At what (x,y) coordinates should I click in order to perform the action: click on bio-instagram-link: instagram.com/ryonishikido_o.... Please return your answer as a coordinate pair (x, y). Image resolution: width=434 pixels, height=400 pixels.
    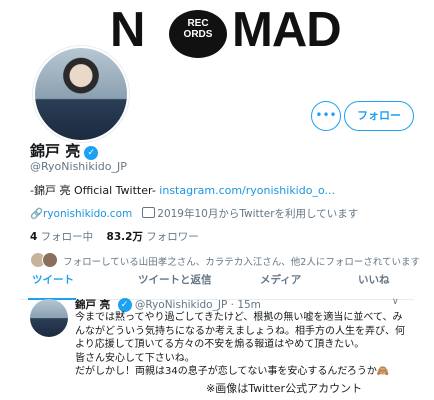
    Looking at the image, I should click on (247, 190).